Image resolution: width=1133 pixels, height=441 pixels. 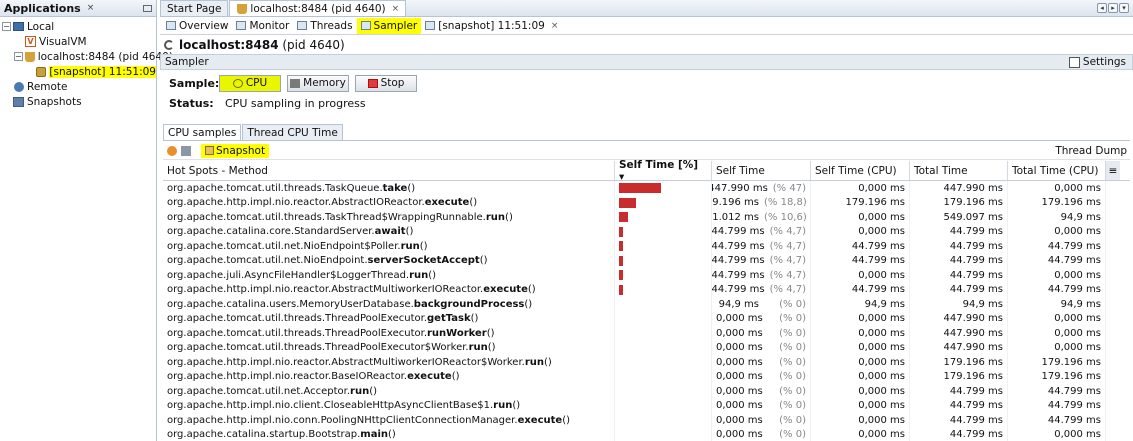 I want to click on self-time-cell: 0,000 ms (% 0), so click(x=761, y=420).